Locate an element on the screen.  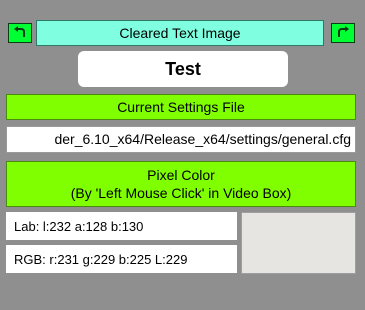
name-display: Test is located at coordinates (183, 69).